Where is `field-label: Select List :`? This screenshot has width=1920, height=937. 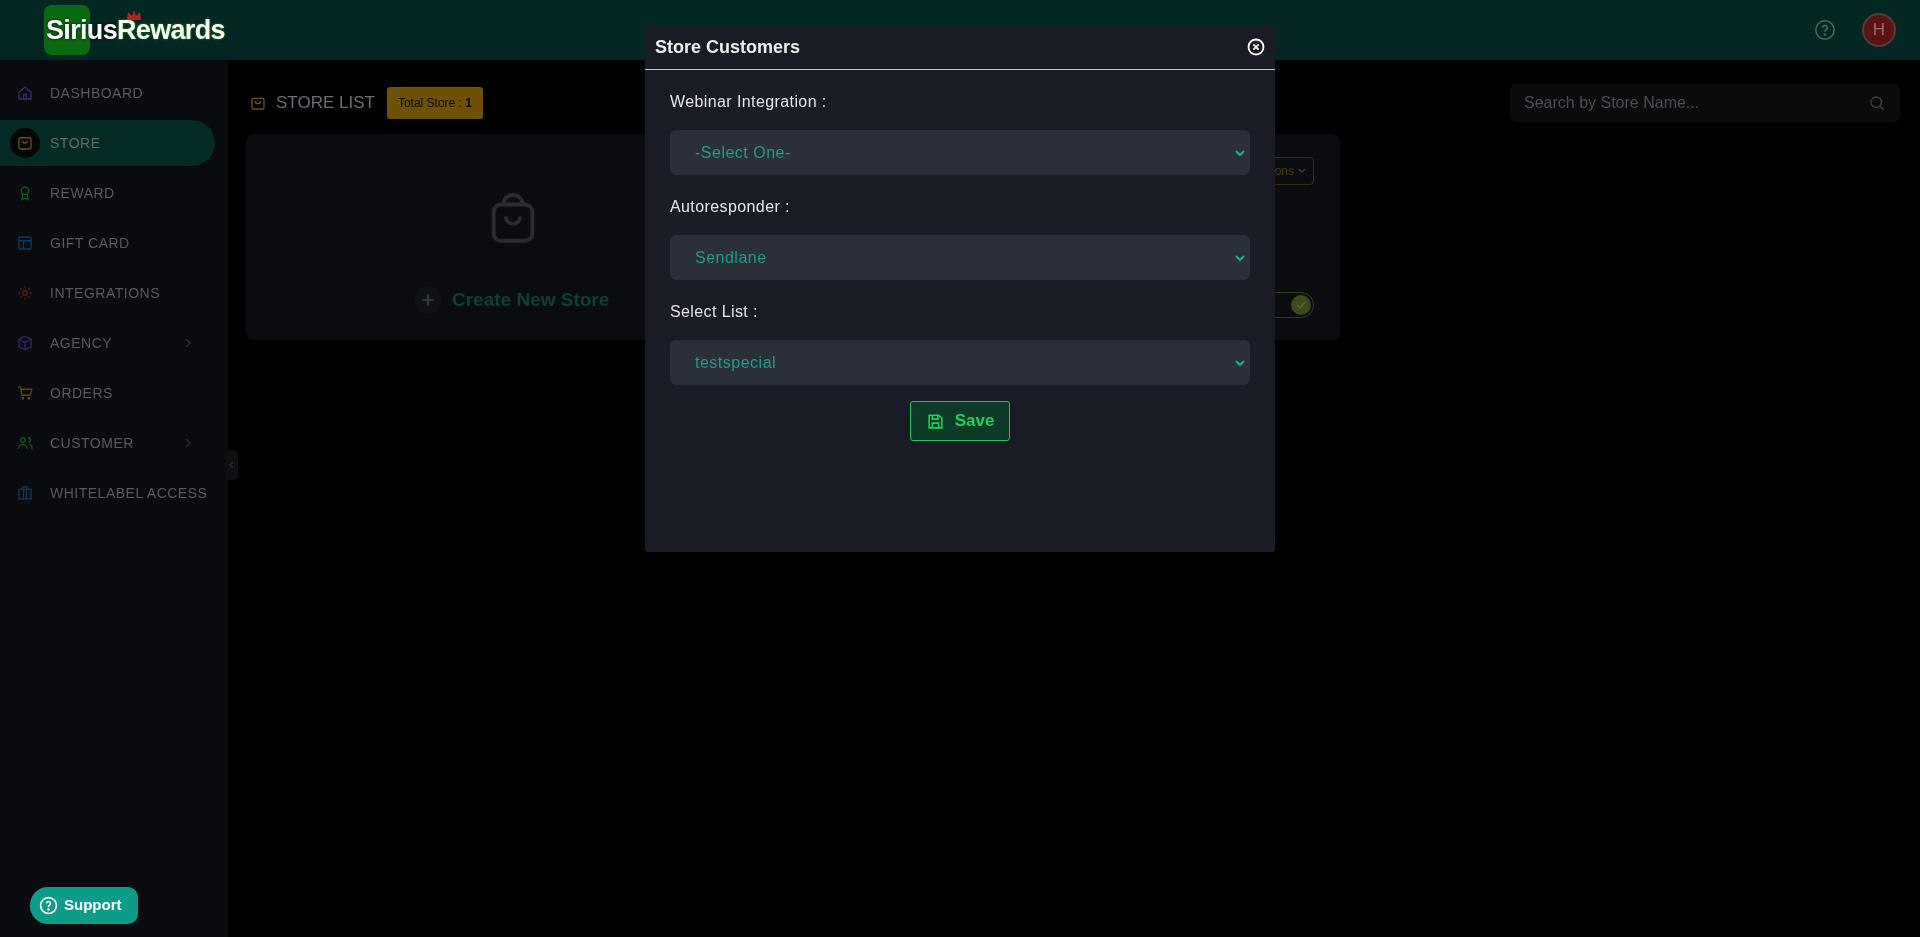
field-label: Select List : is located at coordinates (714, 312).